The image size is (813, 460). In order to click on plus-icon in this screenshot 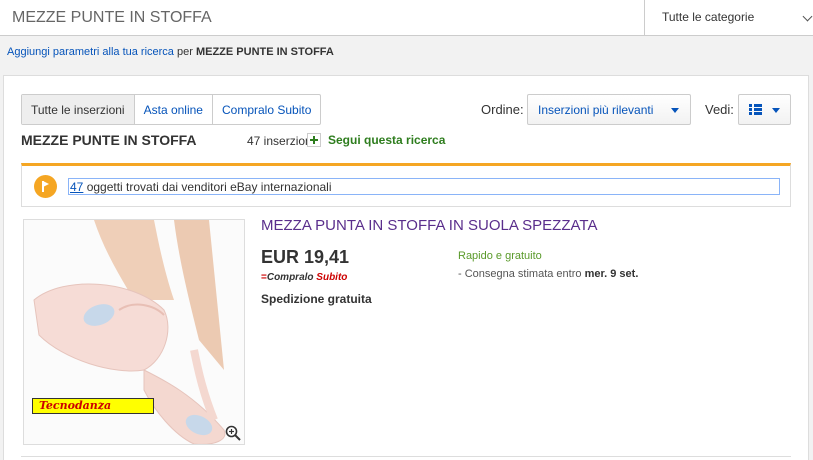, I will do `click(314, 140)`.